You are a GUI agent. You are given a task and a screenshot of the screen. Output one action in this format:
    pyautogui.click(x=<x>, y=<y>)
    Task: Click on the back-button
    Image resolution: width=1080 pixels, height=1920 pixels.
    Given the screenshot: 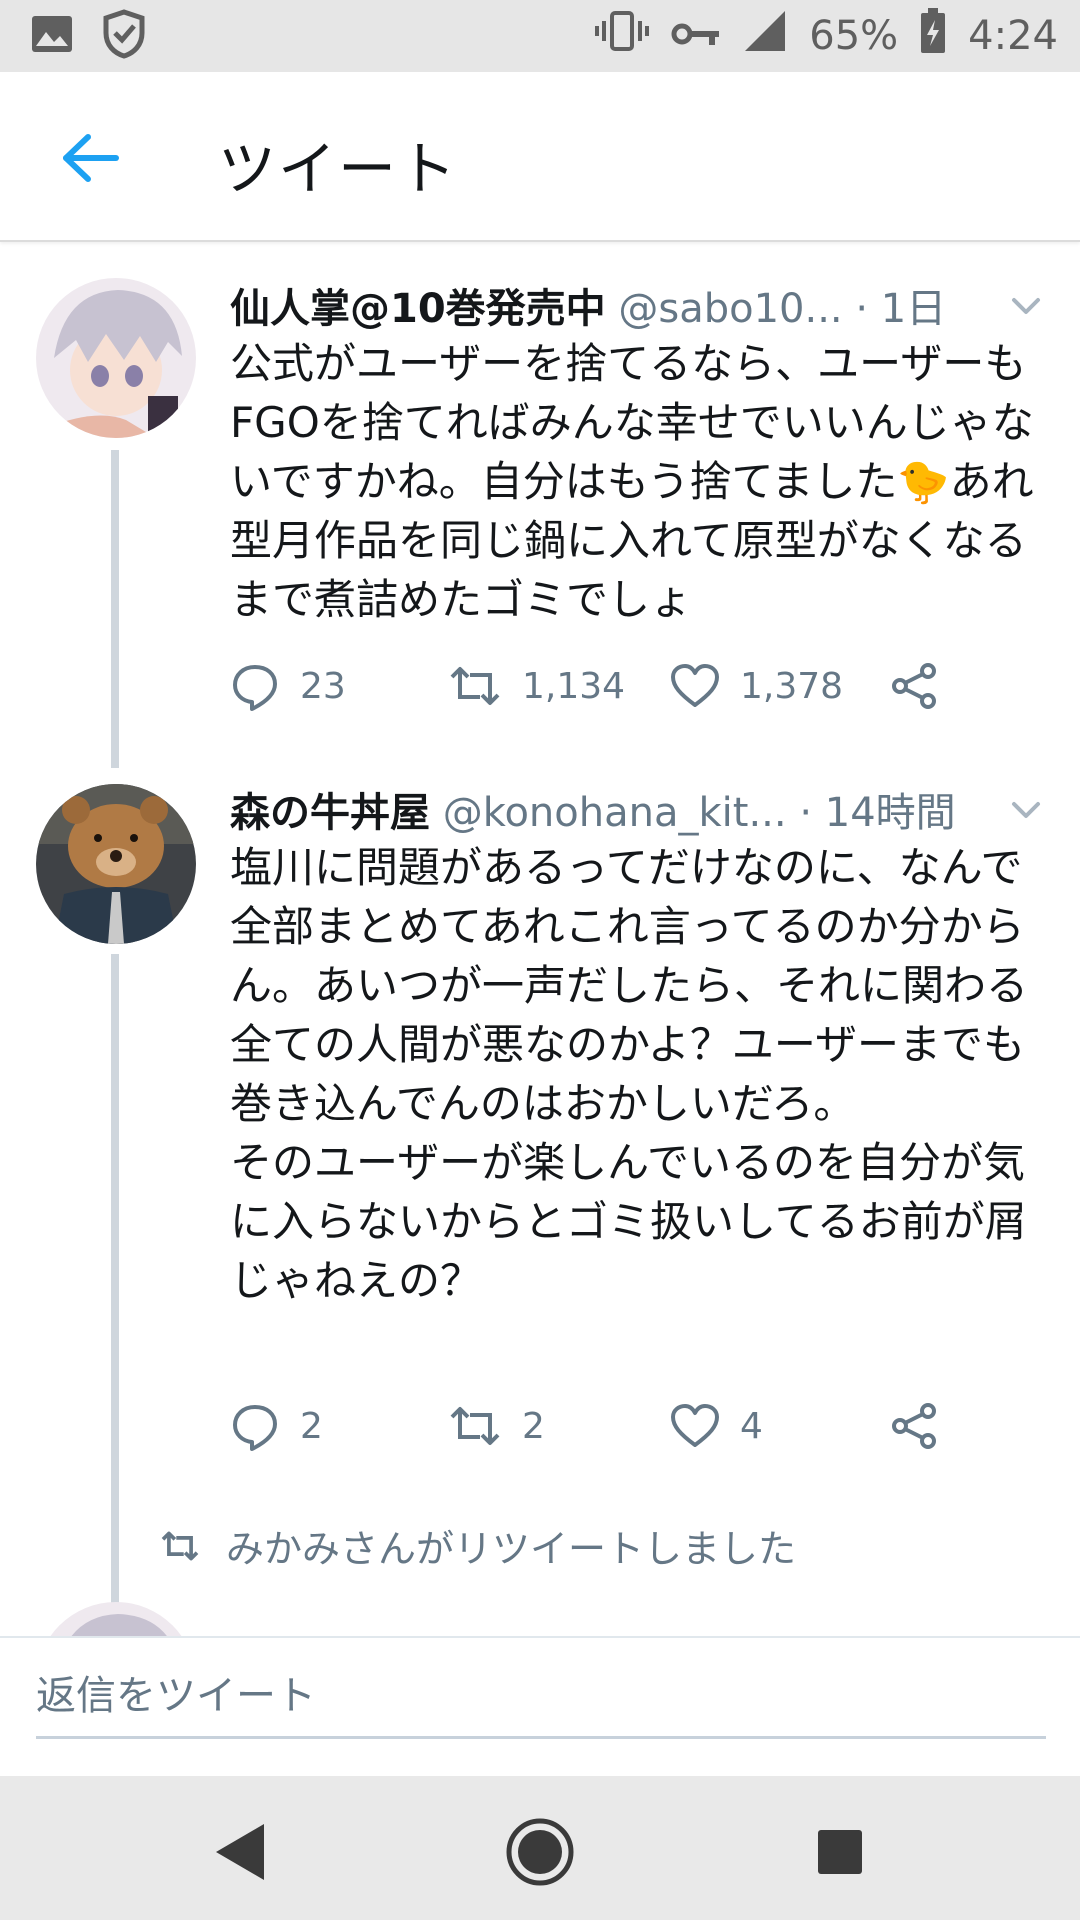 What is the action you would take?
    pyautogui.click(x=90, y=158)
    